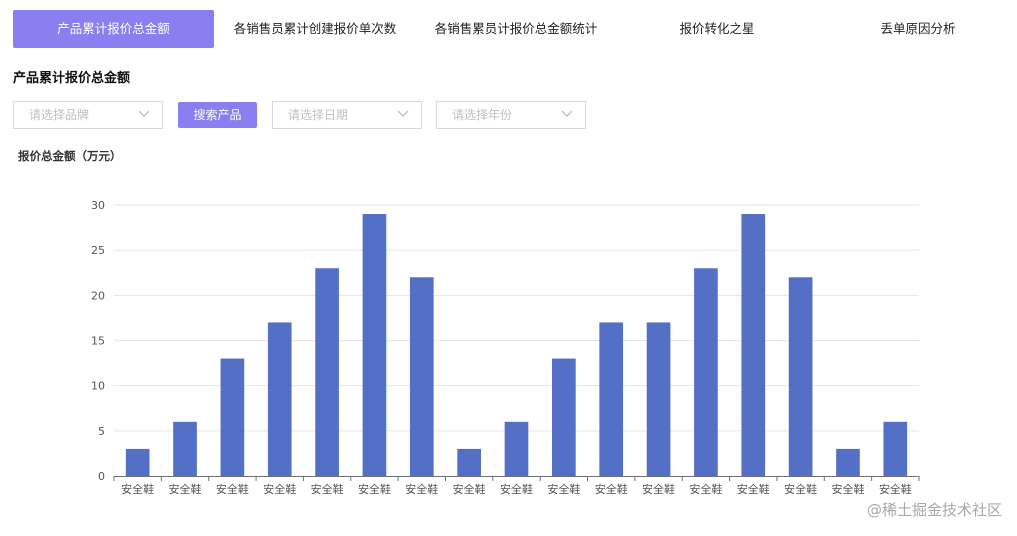 The width and height of the screenshot is (1017, 536). Describe the element at coordinates (98, 386) in the screenshot. I see `y-tick-label: 10` at that location.